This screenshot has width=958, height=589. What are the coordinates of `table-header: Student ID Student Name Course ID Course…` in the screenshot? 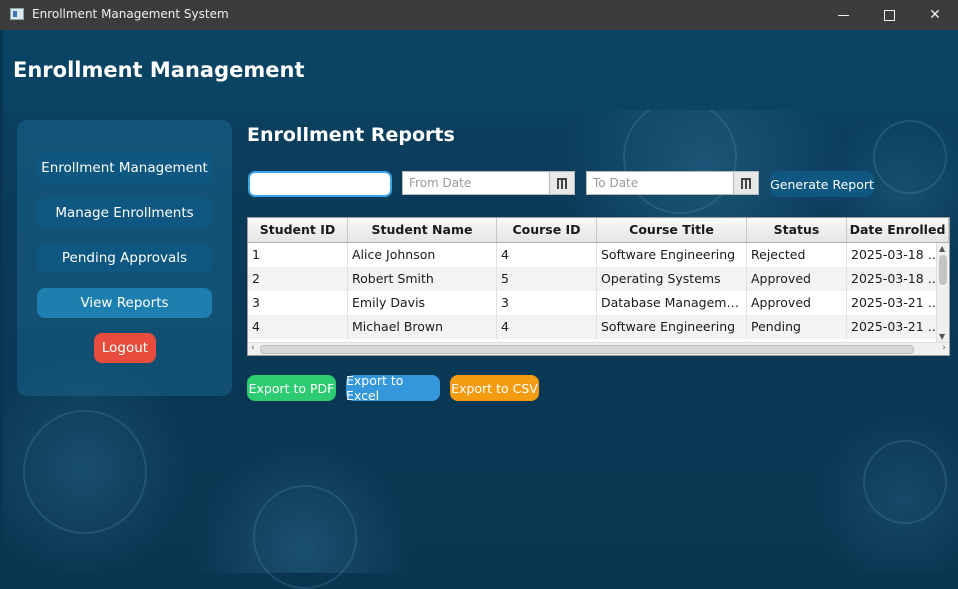 It's located at (598, 230).